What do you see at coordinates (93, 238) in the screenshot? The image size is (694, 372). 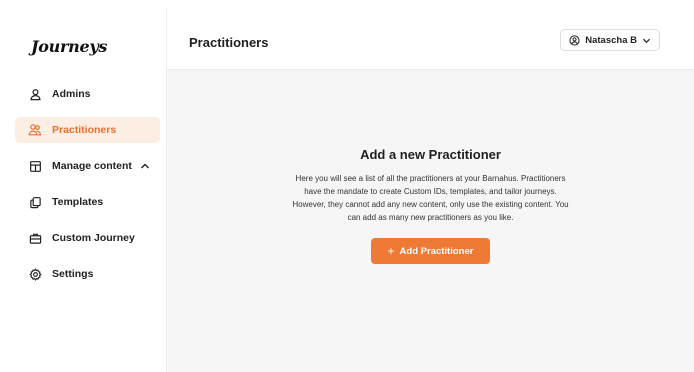 I see `sidebar-item-label: Custom Journey` at bounding box center [93, 238].